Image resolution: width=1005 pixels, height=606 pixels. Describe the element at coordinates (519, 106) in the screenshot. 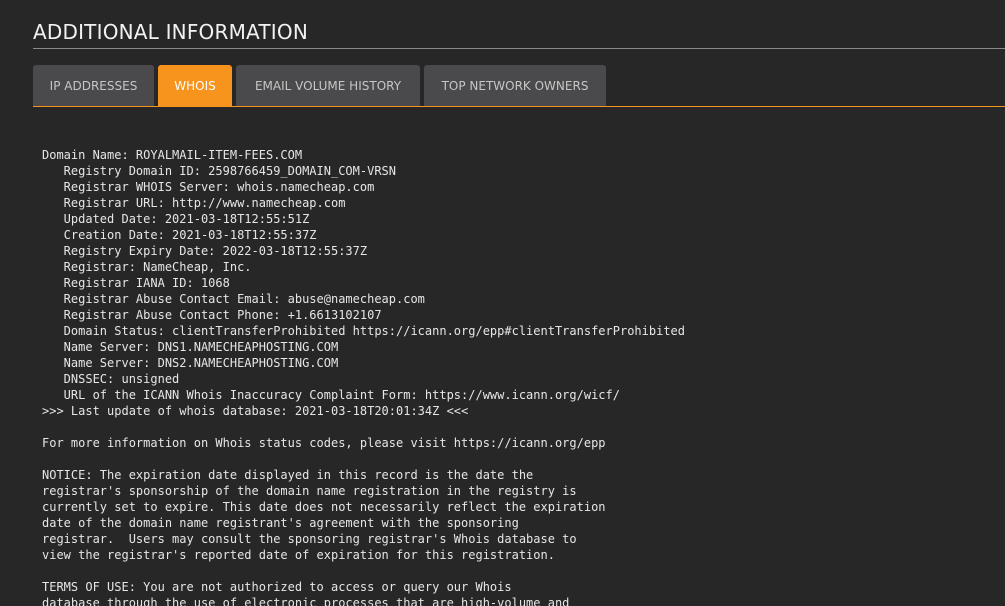

I see `tab-divider` at that location.